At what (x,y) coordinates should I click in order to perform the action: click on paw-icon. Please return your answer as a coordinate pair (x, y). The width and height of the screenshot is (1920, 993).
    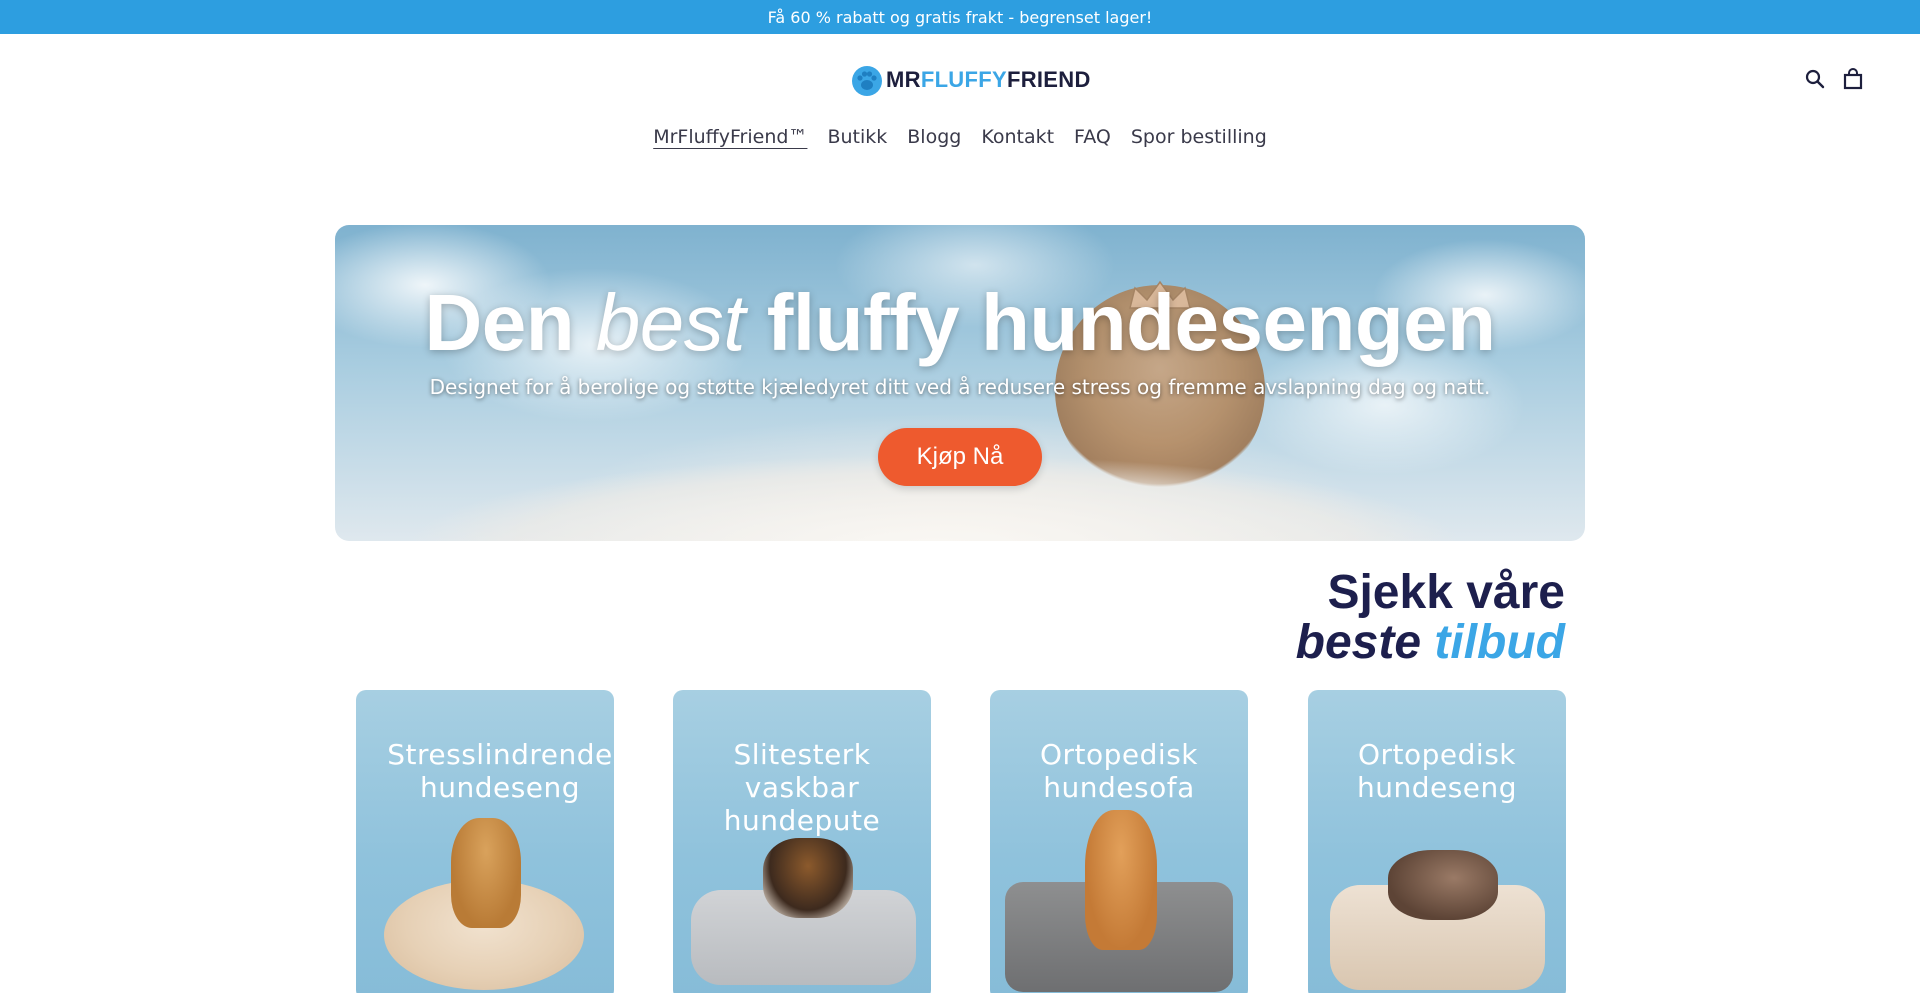
    Looking at the image, I should click on (867, 80).